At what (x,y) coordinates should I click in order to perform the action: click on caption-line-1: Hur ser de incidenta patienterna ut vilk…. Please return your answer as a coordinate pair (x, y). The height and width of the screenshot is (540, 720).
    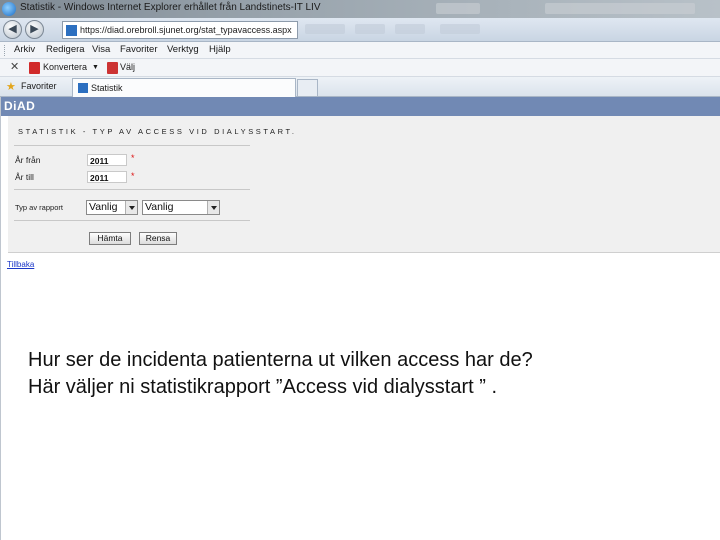
    Looking at the image, I should click on (280, 360).